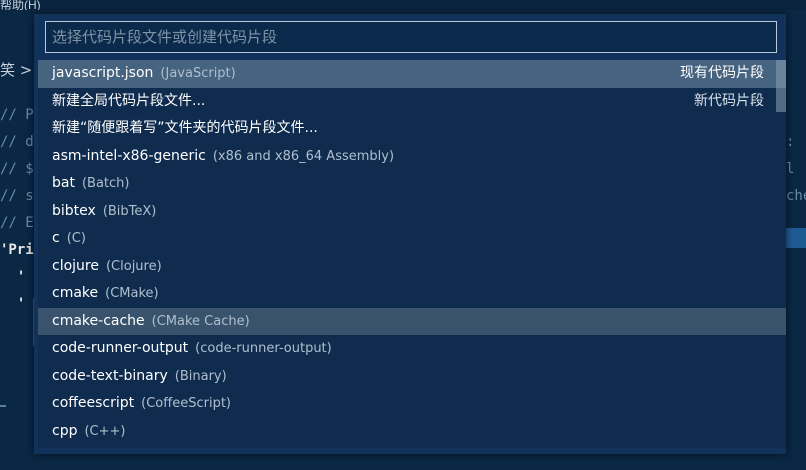 This screenshot has height=470, width=806. Describe the element at coordinates (729, 100) in the screenshot. I see `item-tag: 新代码片段` at that location.